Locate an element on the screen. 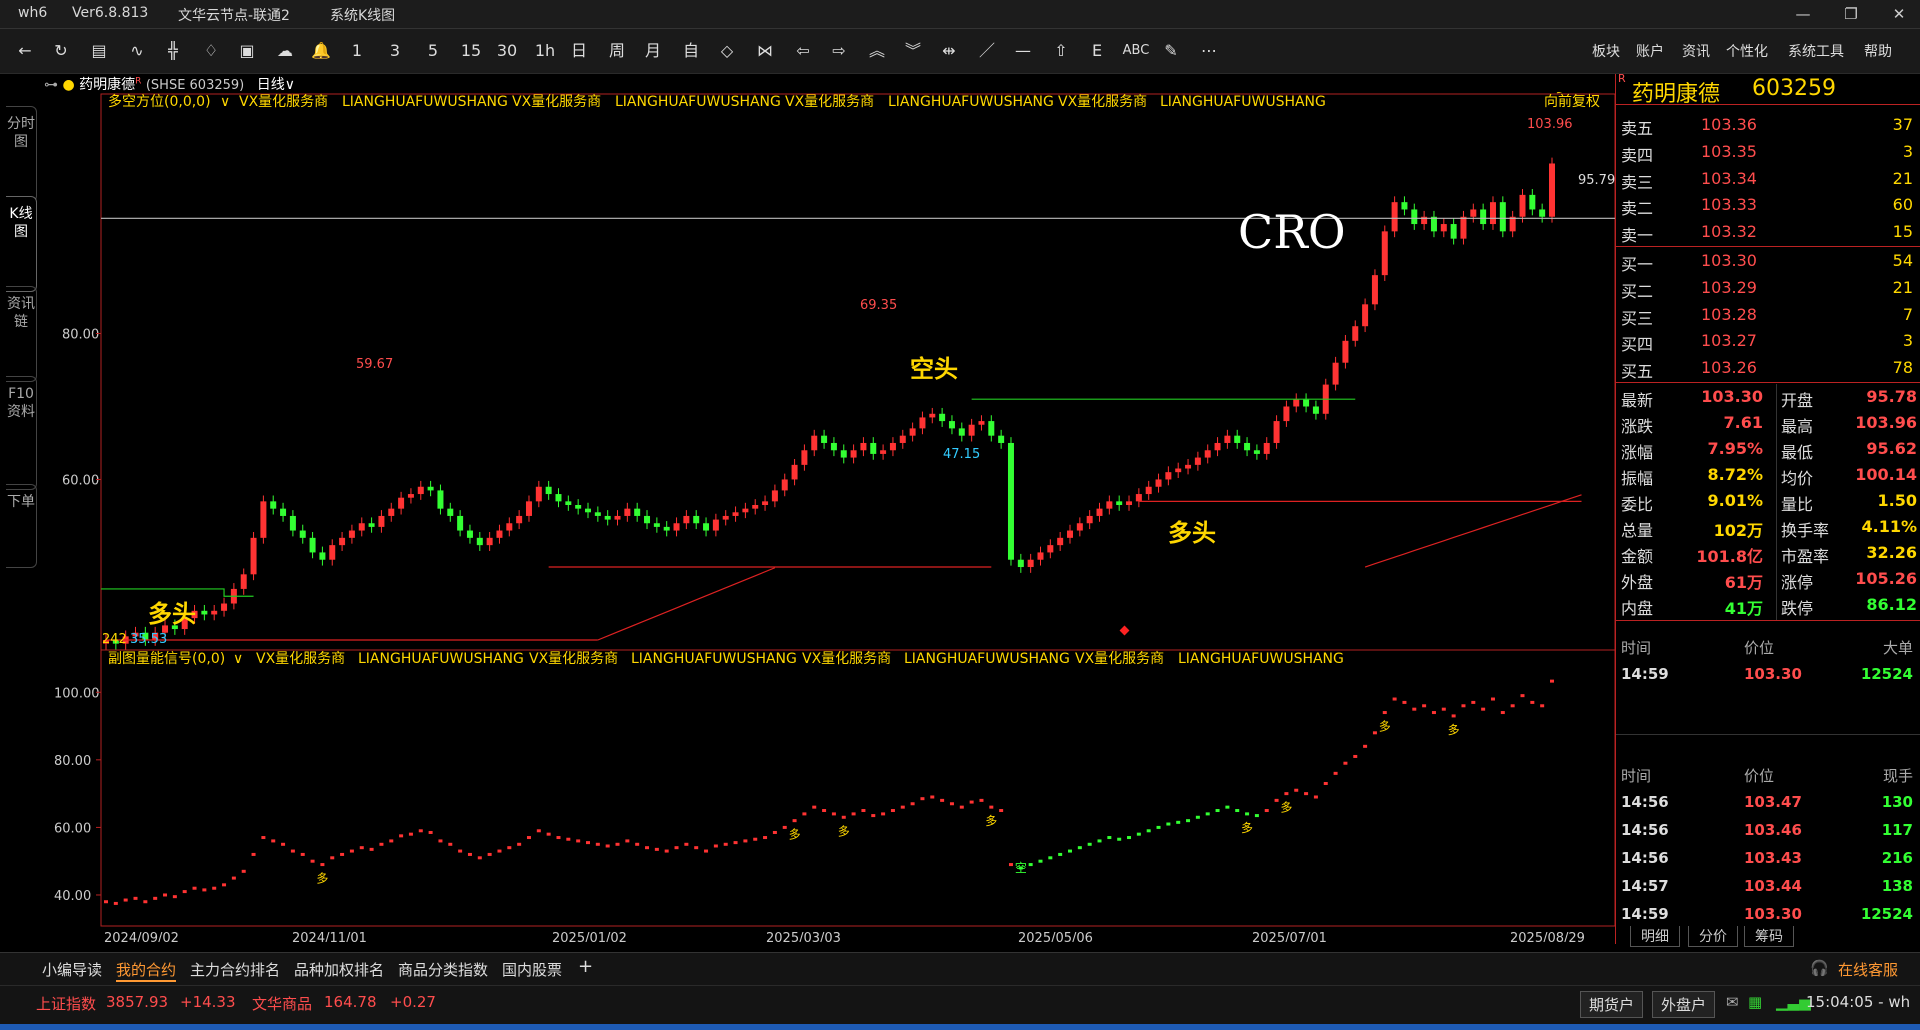 This screenshot has height=1030, width=1920. ask-row: 卖五 103.36 37 is located at coordinates (1768, 125).